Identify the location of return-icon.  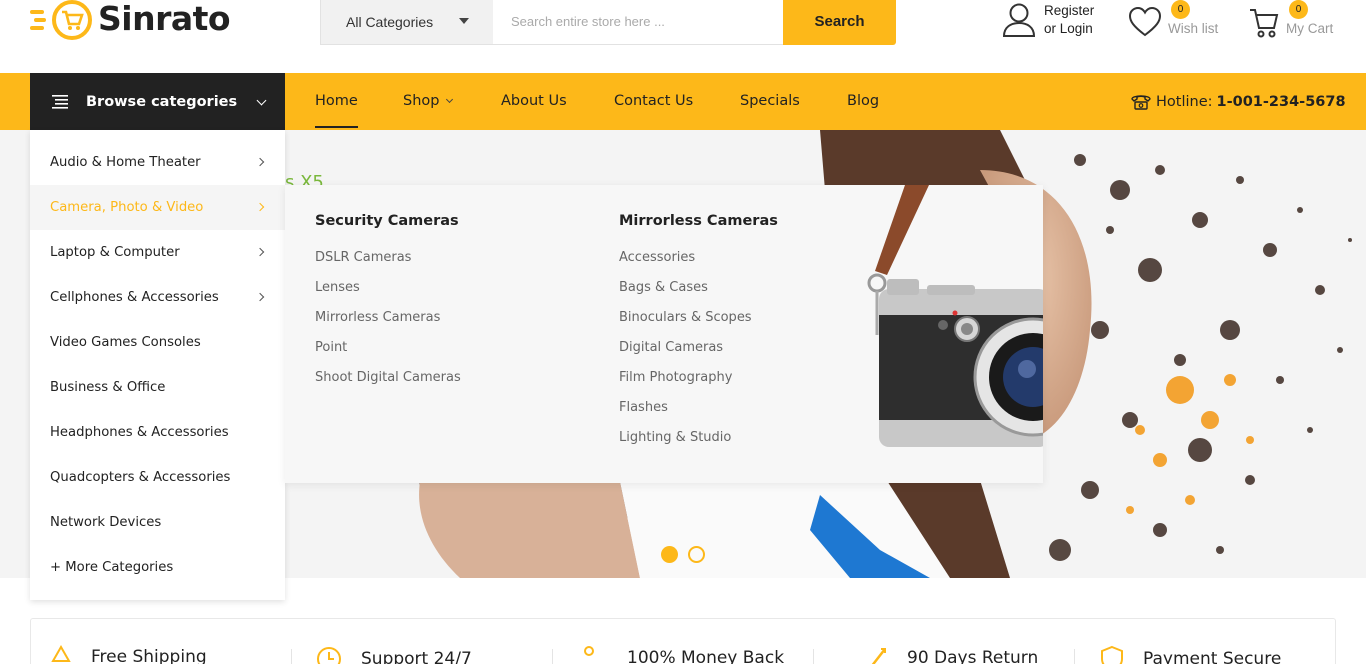
(878, 656).